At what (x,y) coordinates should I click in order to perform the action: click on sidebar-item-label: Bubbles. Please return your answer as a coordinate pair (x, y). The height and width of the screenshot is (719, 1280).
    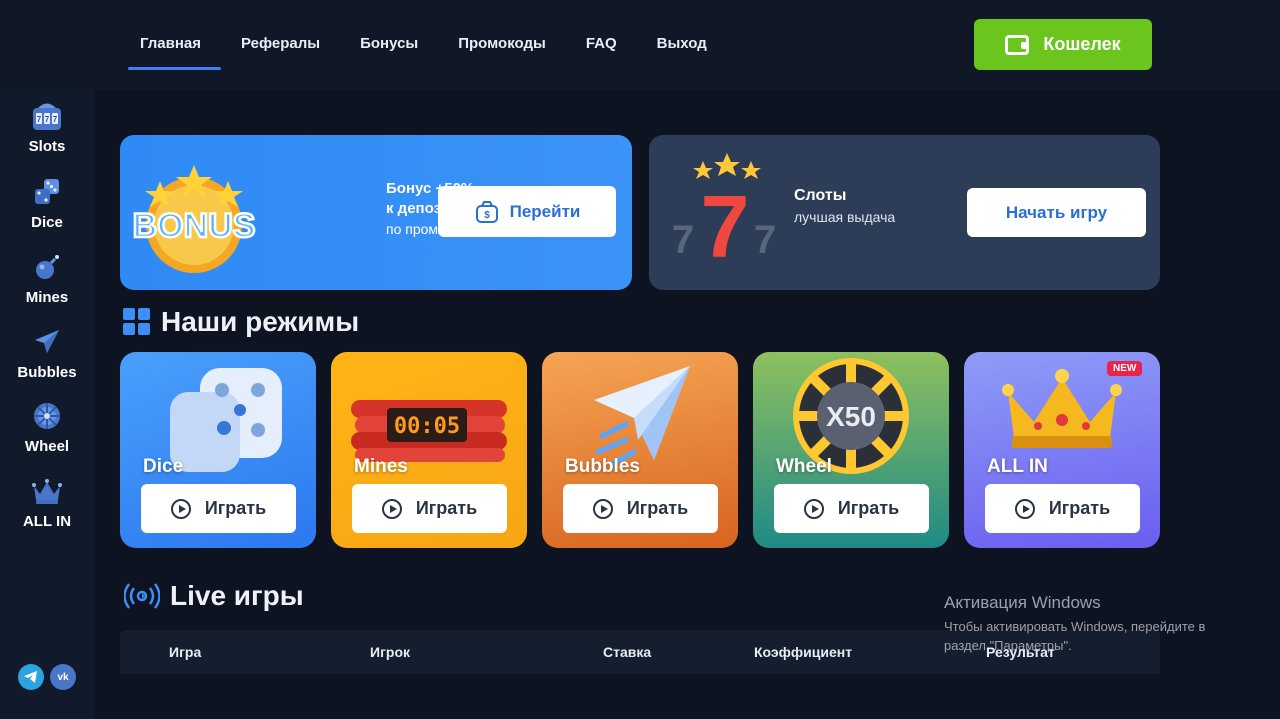
    Looking at the image, I should click on (47, 372).